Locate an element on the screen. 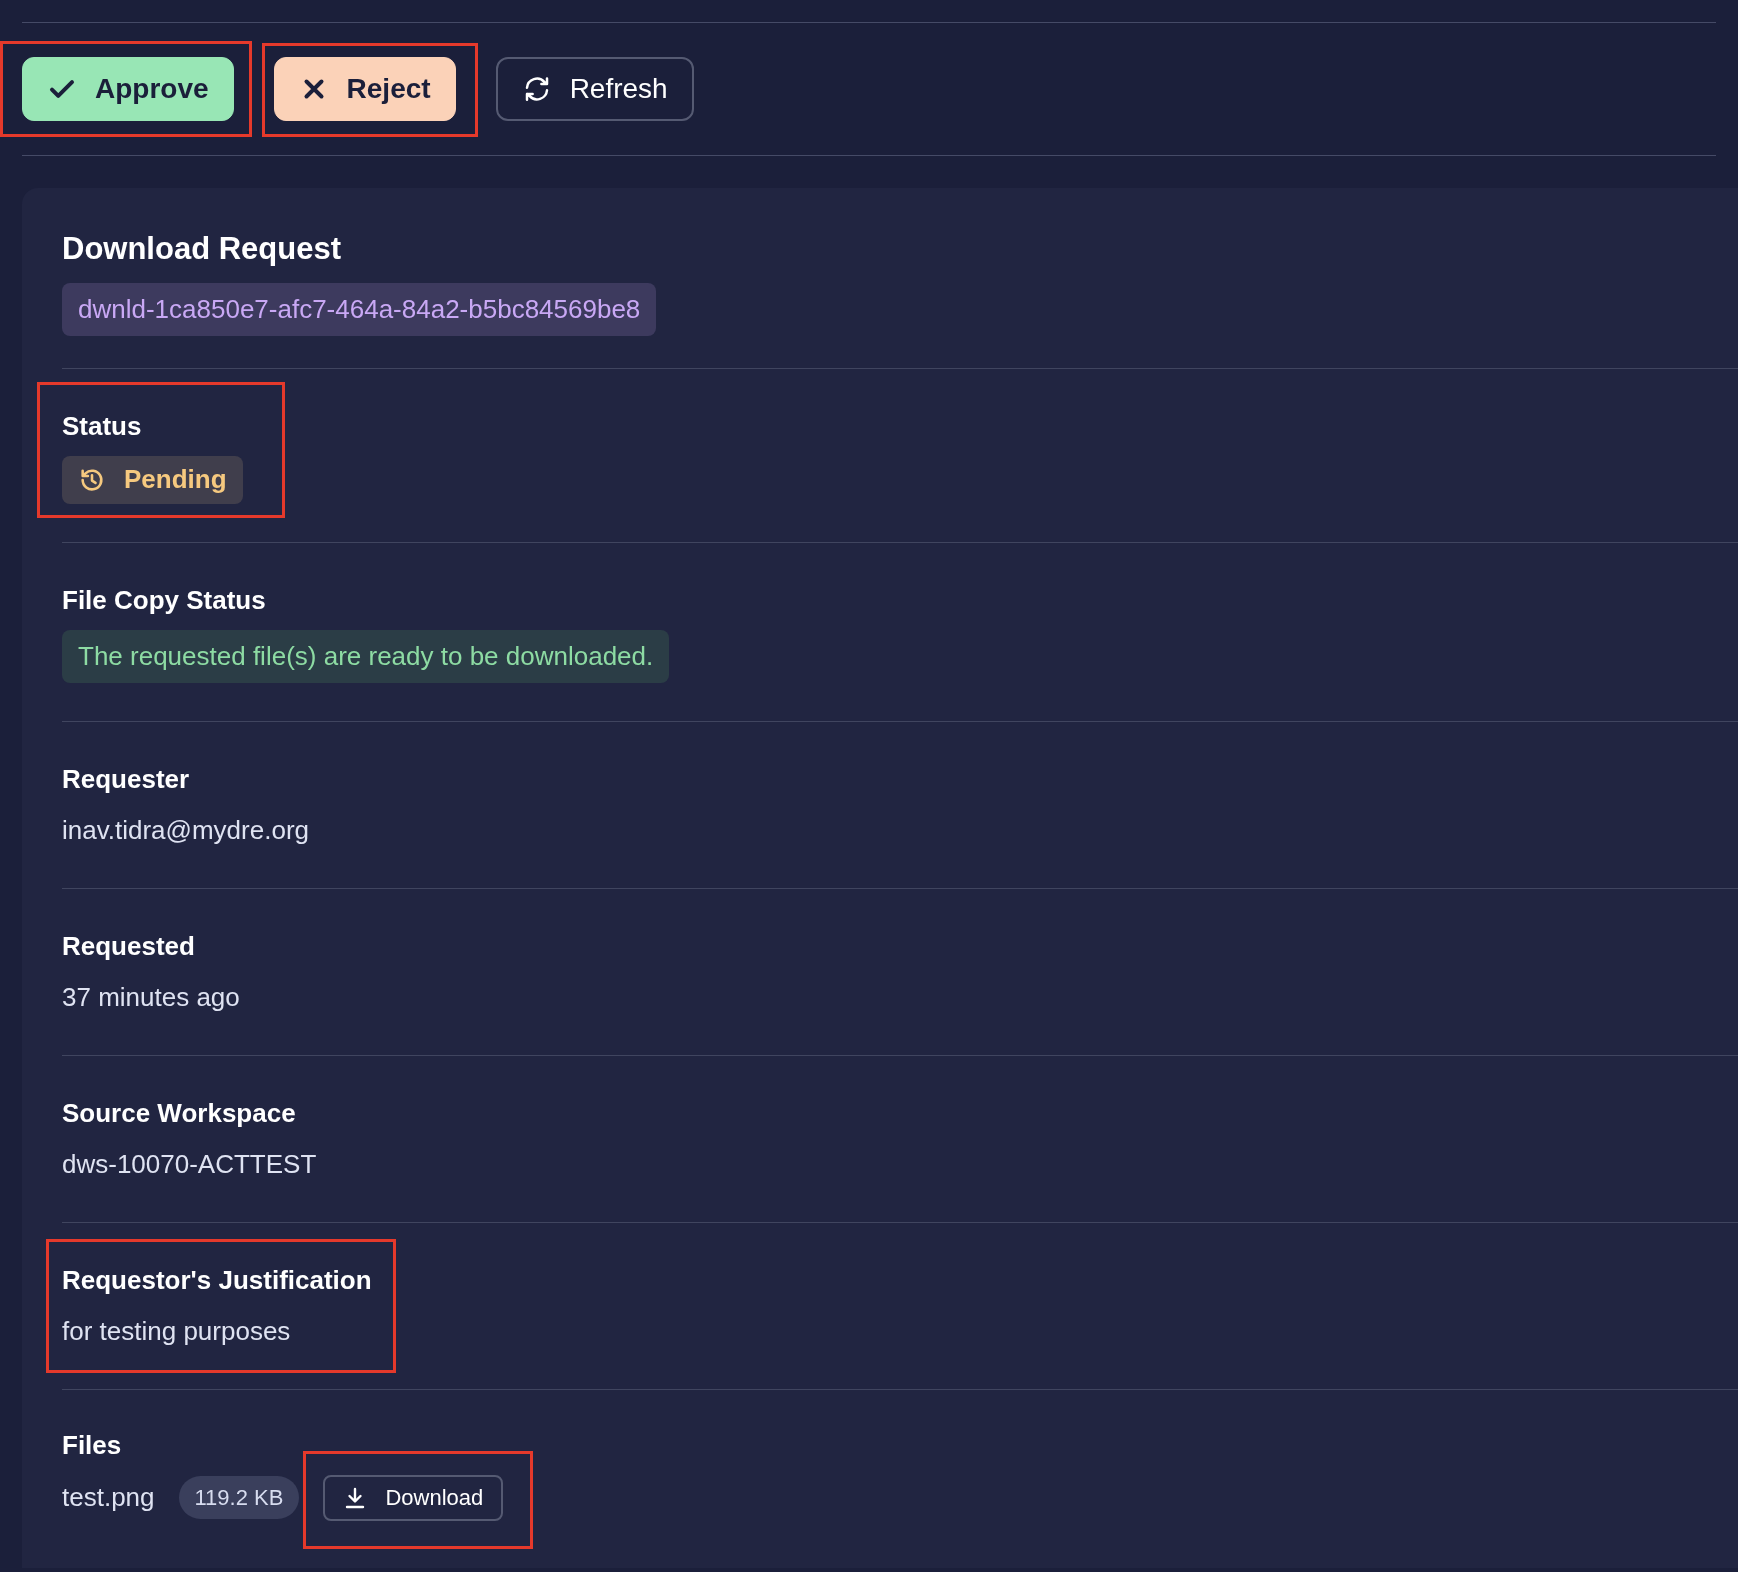  field-label: Requested is located at coordinates (128, 946).